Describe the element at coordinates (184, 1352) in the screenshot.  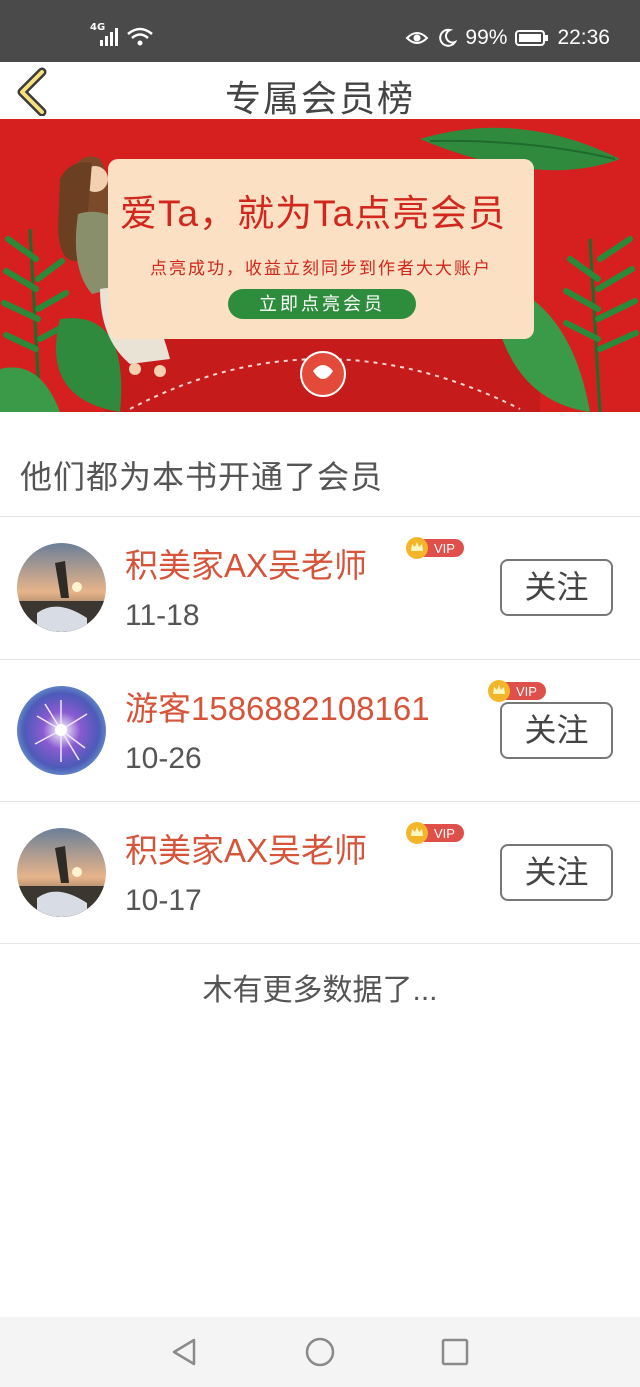
I see `back-triangle-icon` at that location.